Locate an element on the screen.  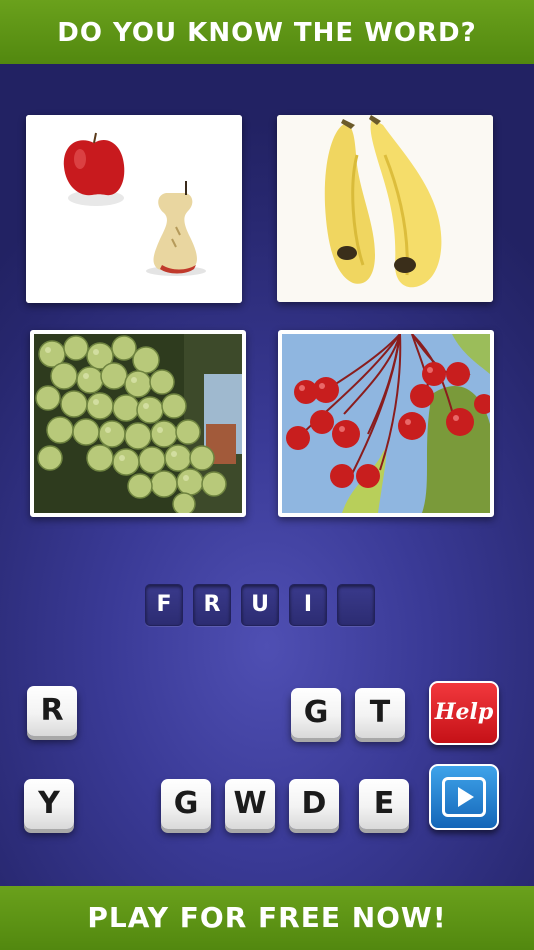
top-banner: DO YOU KNOW THE WORD? is located at coordinates (267, 32).